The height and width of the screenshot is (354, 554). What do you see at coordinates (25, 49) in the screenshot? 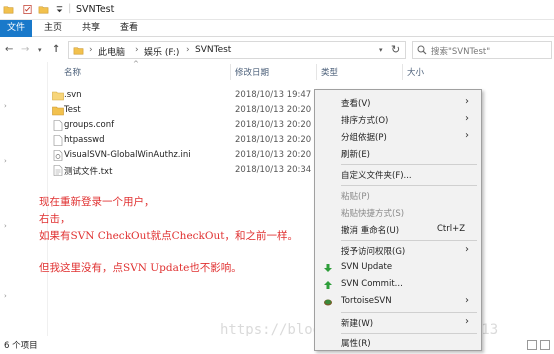
I see `forward-icon: →` at bounding box center [25, 49].